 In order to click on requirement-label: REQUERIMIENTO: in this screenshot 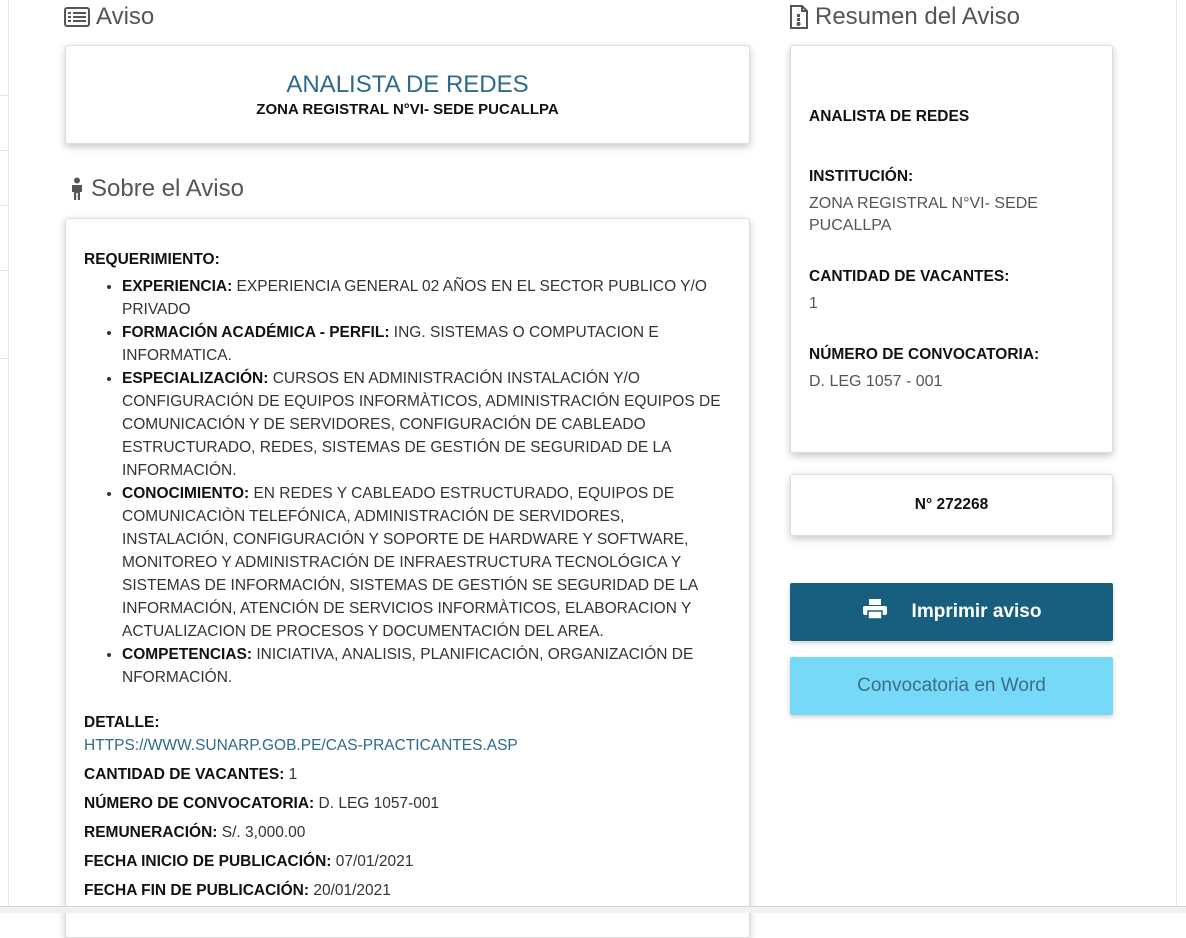, I will do `click(152, 259)`.